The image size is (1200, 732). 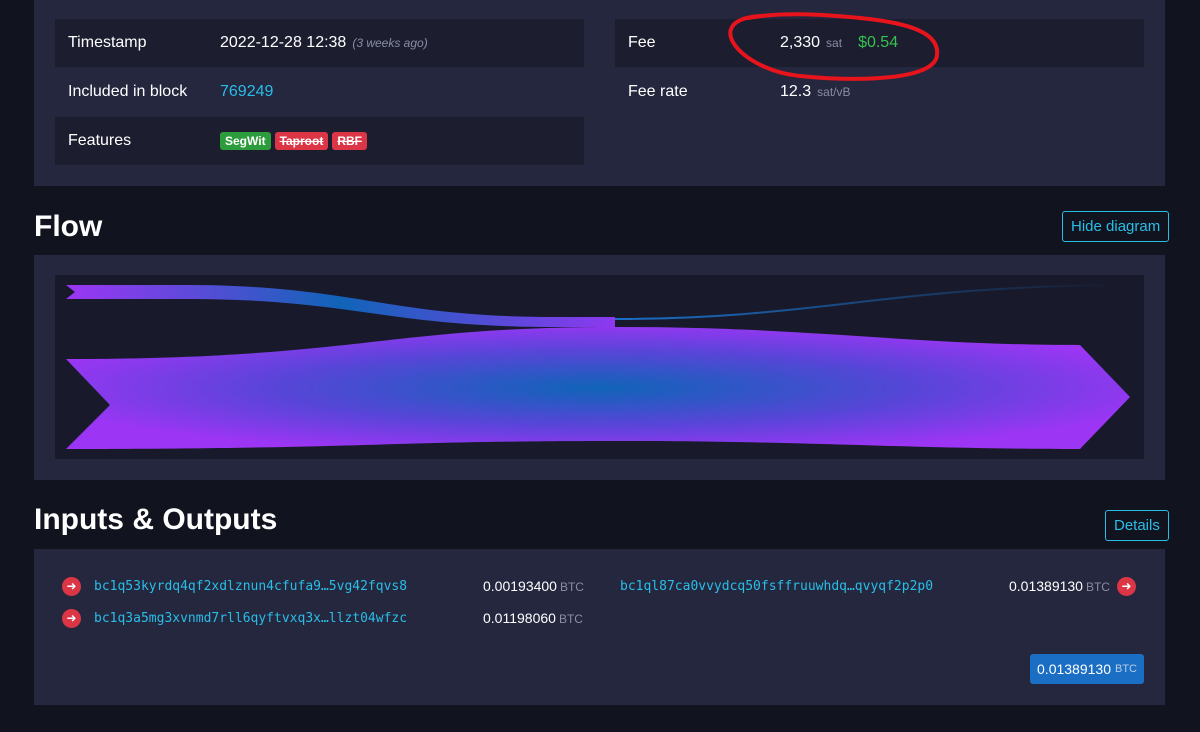 What do you see at coordinates (250, 618) in the screenshot?
I see `input-address-link: bc1q3a5mg3xvnmd7rll6qyftvxq3x…llzt04wfzc` at bounding box center [250, 618].